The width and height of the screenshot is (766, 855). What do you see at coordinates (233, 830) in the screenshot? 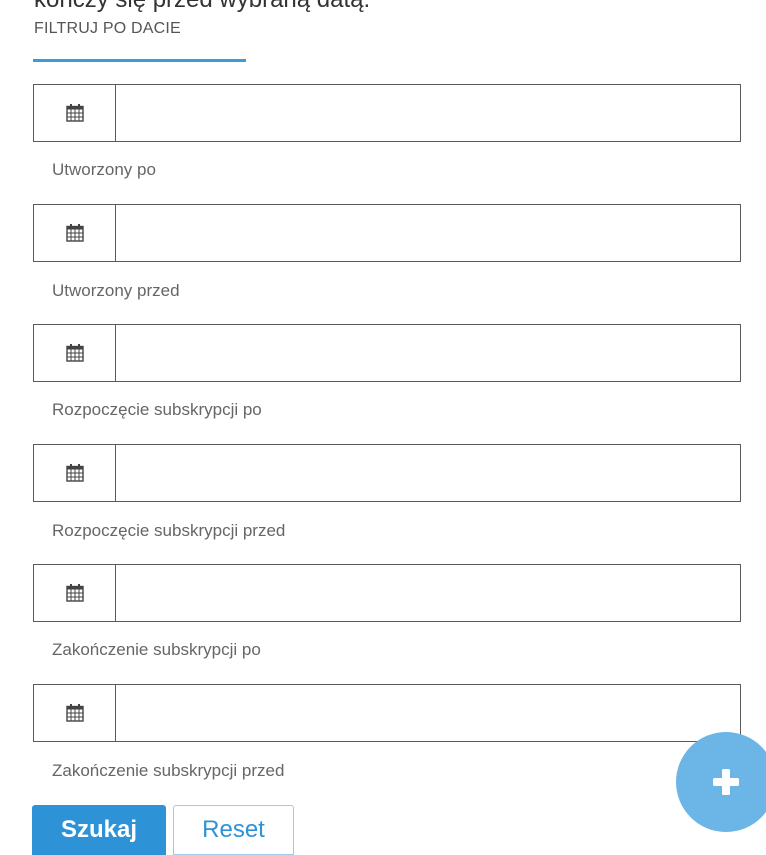
I see `reset-button: Reset` at bounding box center [233, 830].